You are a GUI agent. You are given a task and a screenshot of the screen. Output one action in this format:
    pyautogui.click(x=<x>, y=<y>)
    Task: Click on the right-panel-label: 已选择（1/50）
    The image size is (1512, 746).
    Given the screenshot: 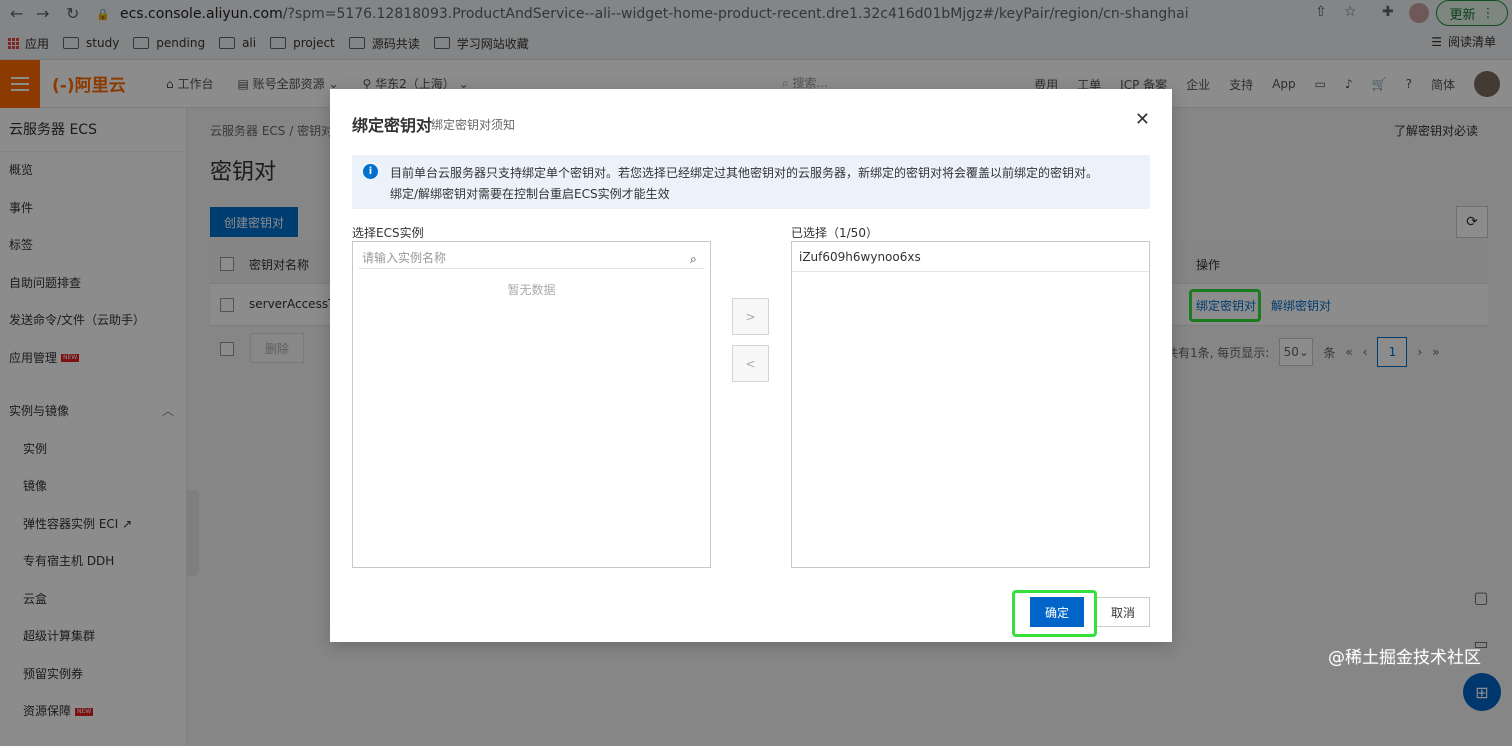 What is the action you would take?
    pyautogui.click(x=834, y=233)
    